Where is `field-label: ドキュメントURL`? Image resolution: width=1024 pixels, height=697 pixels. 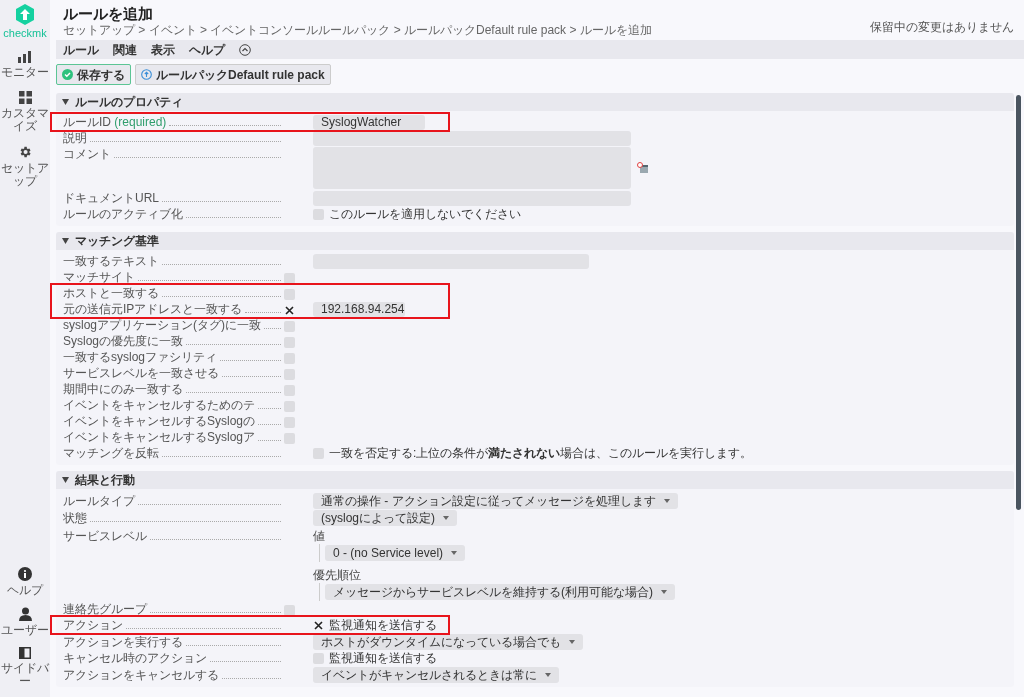
field-label: ドキュメントURL is located at coordinates (111, 198).